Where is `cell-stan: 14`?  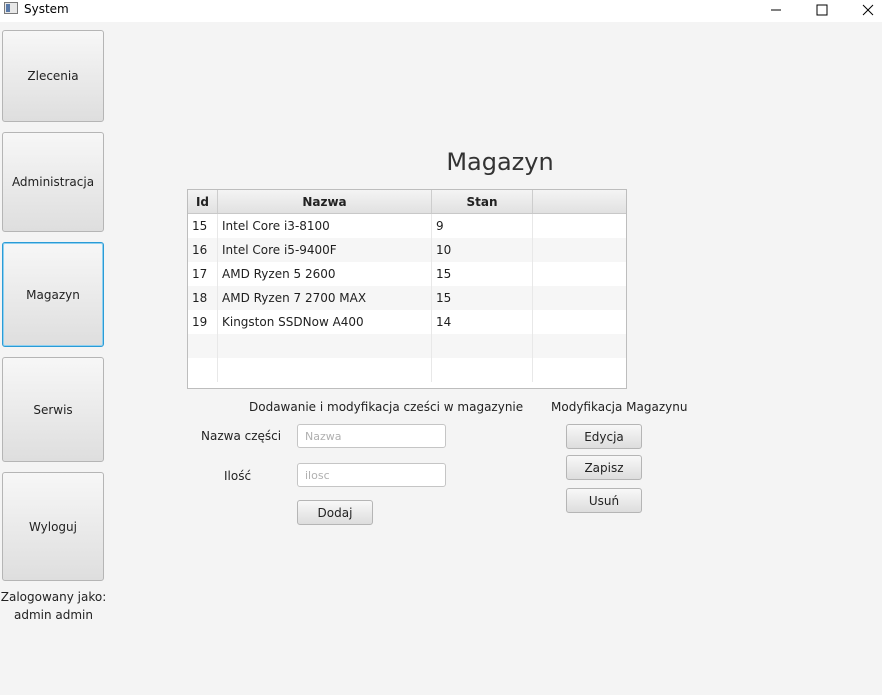 cell-stan: 14 is located at coordinates (482, 322).